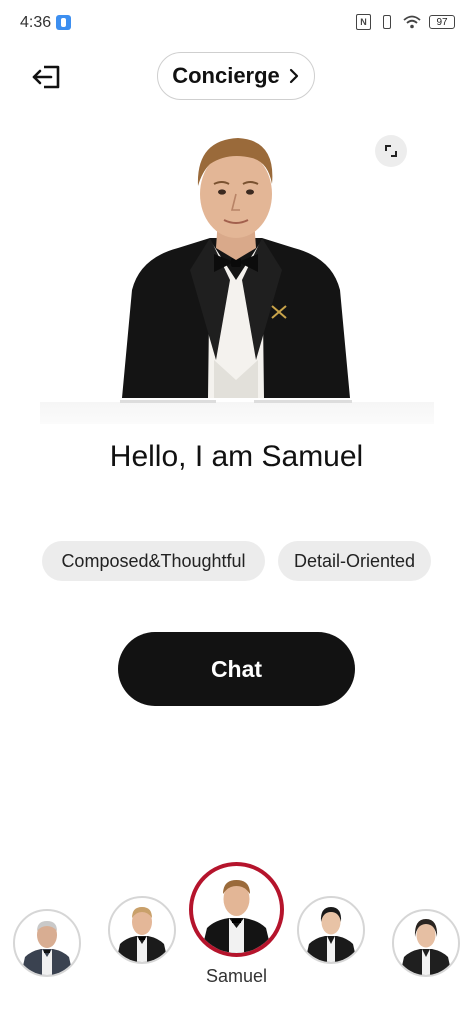  I want to click on avatar-option-young-man, so click(142, 930).